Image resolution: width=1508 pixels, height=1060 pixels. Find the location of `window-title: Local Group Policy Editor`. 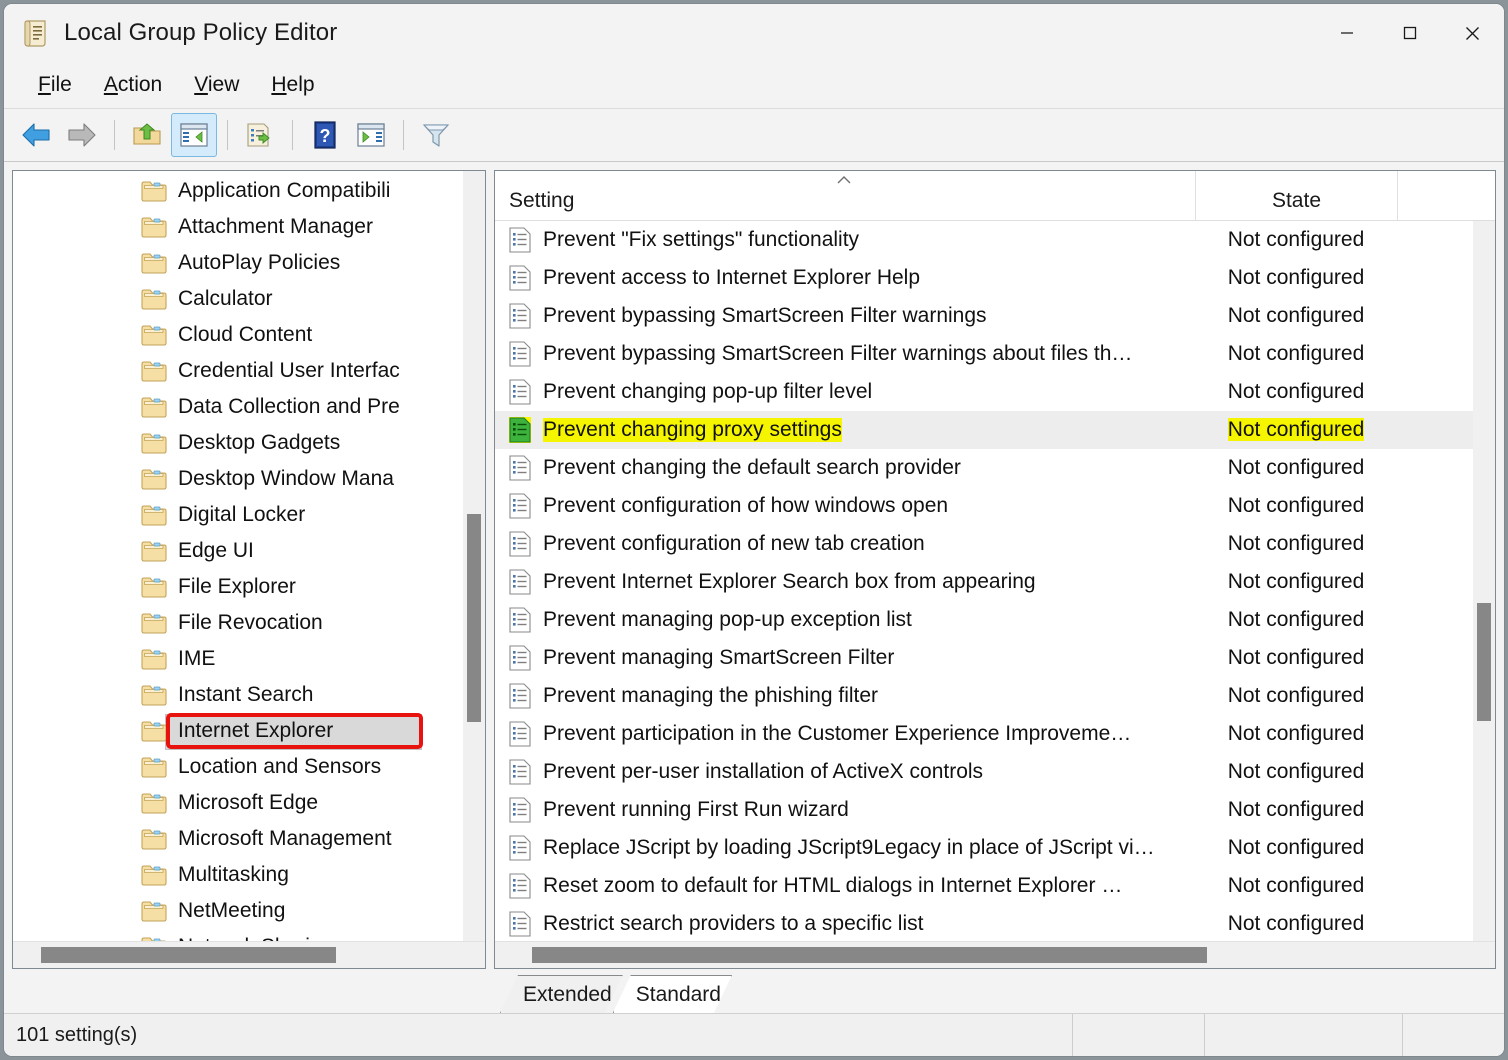

window-title: Local Group Policy Editor is located at coordinates (201, 32).